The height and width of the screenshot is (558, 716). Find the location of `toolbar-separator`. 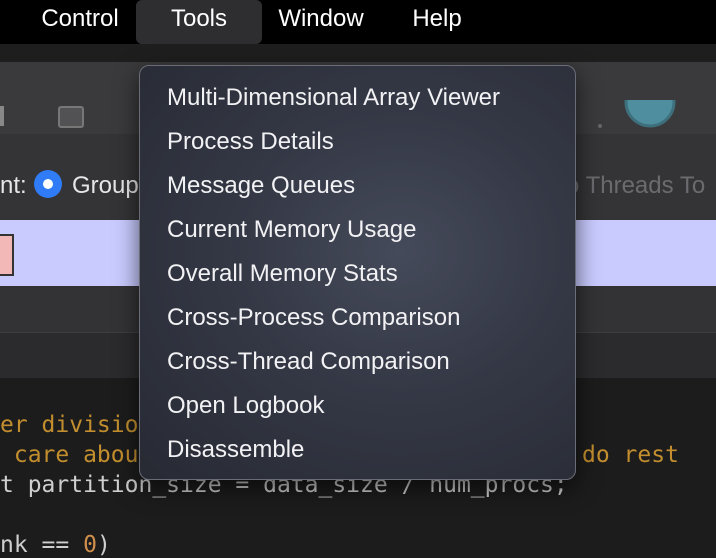

toolbar-separator is located at coordinates (600, 126).